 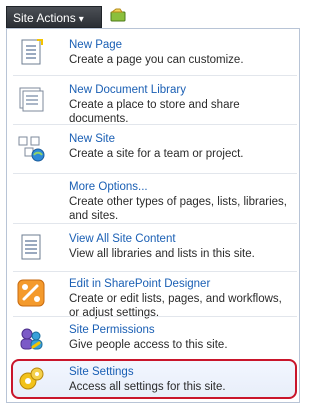 What do you see at coordinates (31, 293) in the screenshot?
I see `designer-icon` at bounding box center [31, 293].